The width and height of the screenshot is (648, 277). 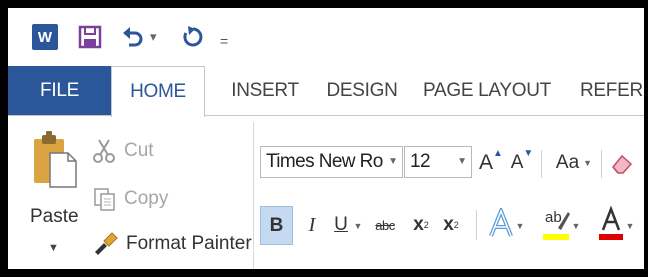 I want to click on shrink-font-glyph: A, so click(x=517, y=162).